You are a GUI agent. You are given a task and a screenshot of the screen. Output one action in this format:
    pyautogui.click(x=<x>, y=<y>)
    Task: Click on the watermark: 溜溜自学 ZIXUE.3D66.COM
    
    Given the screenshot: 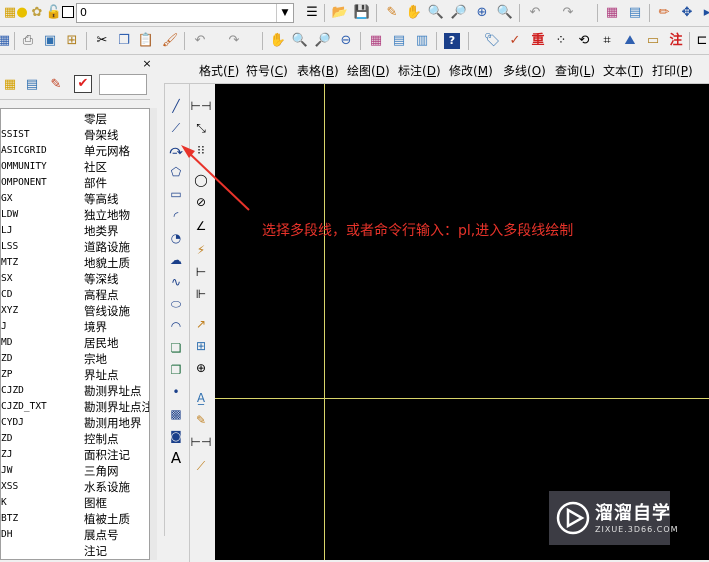 What is the action you would take?
    pyautogui.click(x=613, y=518)
    